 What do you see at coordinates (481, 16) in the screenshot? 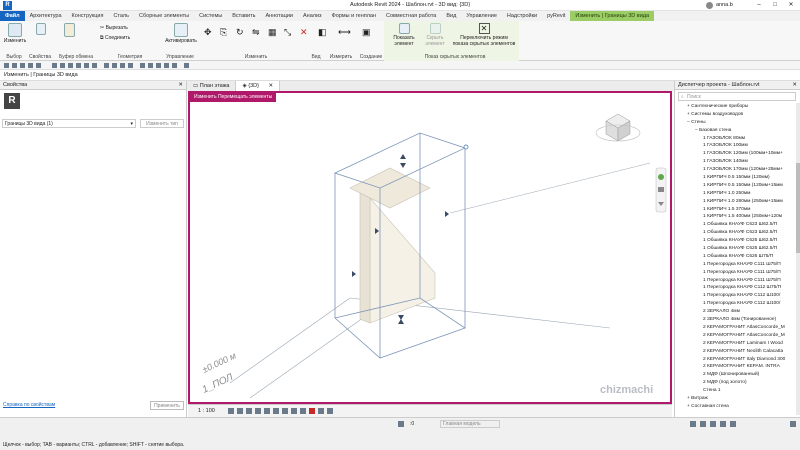
I see `tab-manage: Управление` at bounding box center [481, 16].